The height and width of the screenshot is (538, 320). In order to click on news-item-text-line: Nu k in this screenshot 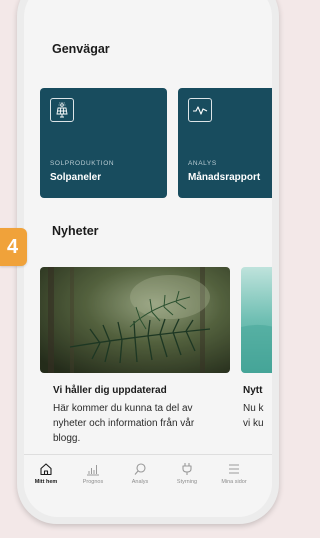, I will do `click(253, 408)`.